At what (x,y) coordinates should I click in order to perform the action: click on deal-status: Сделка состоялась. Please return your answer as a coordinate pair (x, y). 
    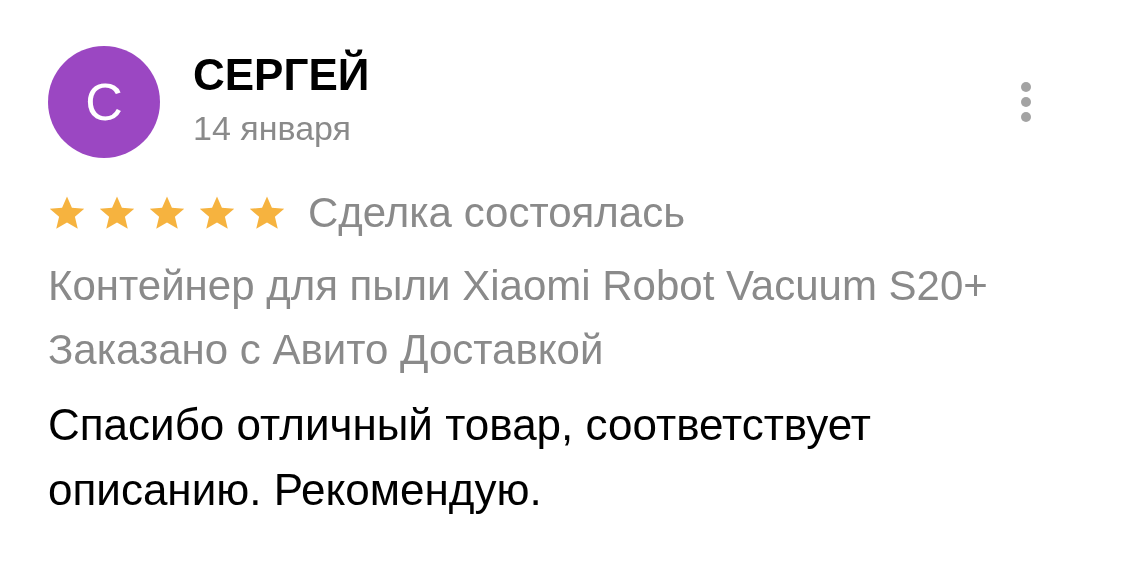
    Looking at the image, I should click on (497, 213).